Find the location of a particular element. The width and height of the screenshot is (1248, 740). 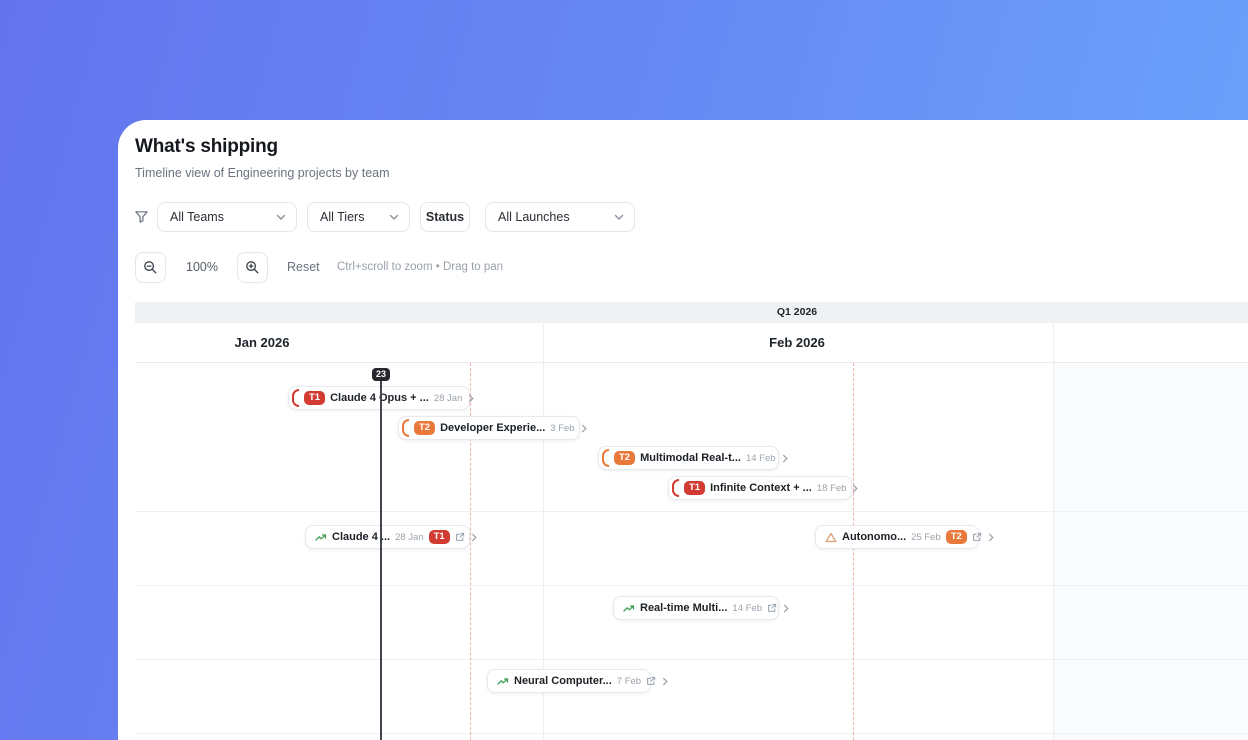

status-filter-button: Status is located at coordinates (445, 217).